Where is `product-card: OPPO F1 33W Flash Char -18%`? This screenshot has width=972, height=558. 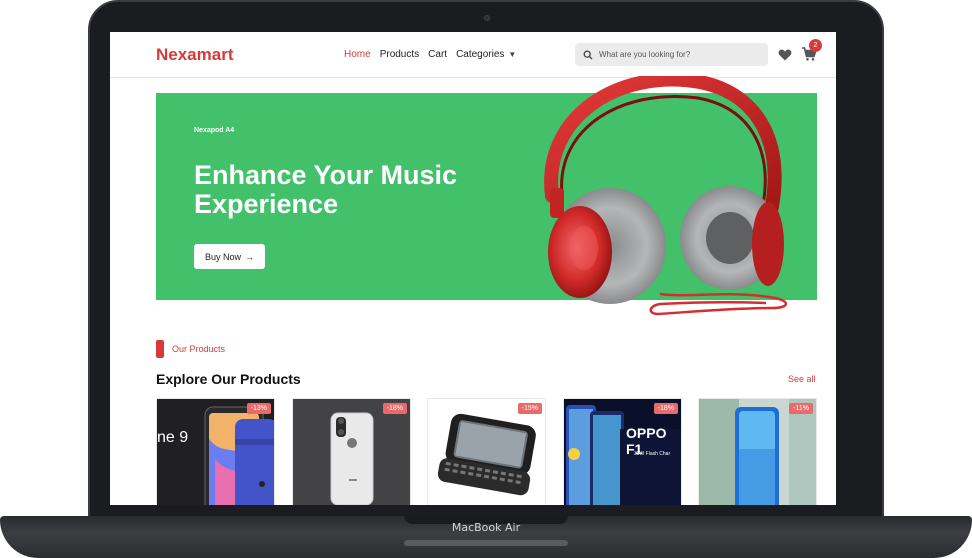
product-card: OPPO F1 33W Flash Char -18% is located at coordinates (622, 451).